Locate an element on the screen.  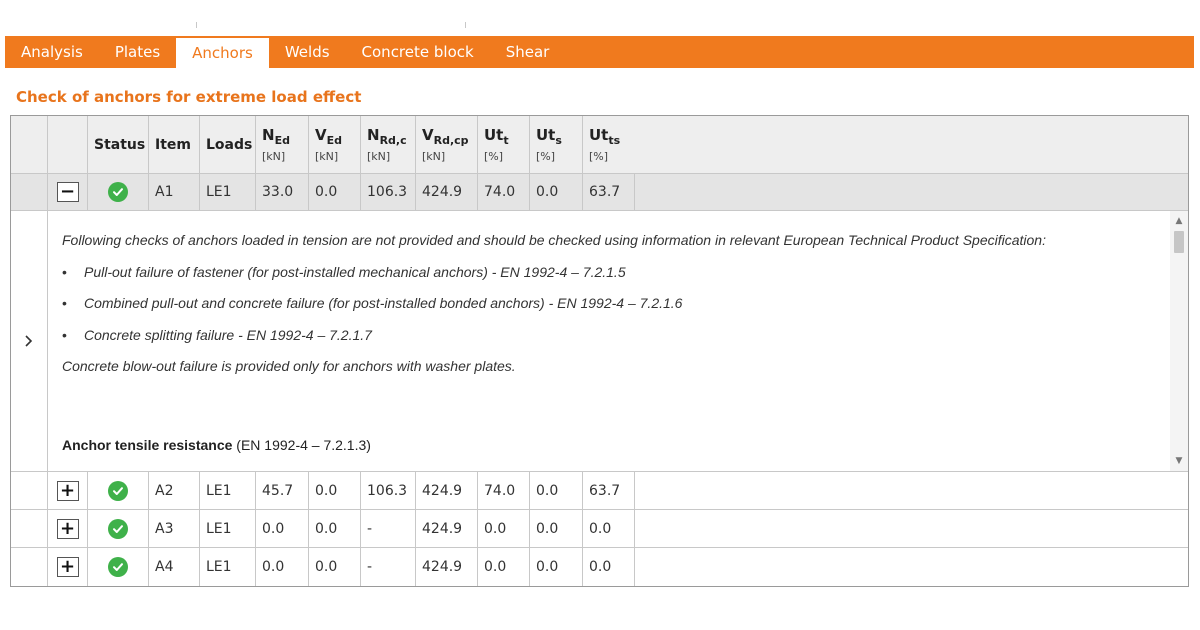
scroll-up-icon: ▲ is located at coordinates (1179, 221).